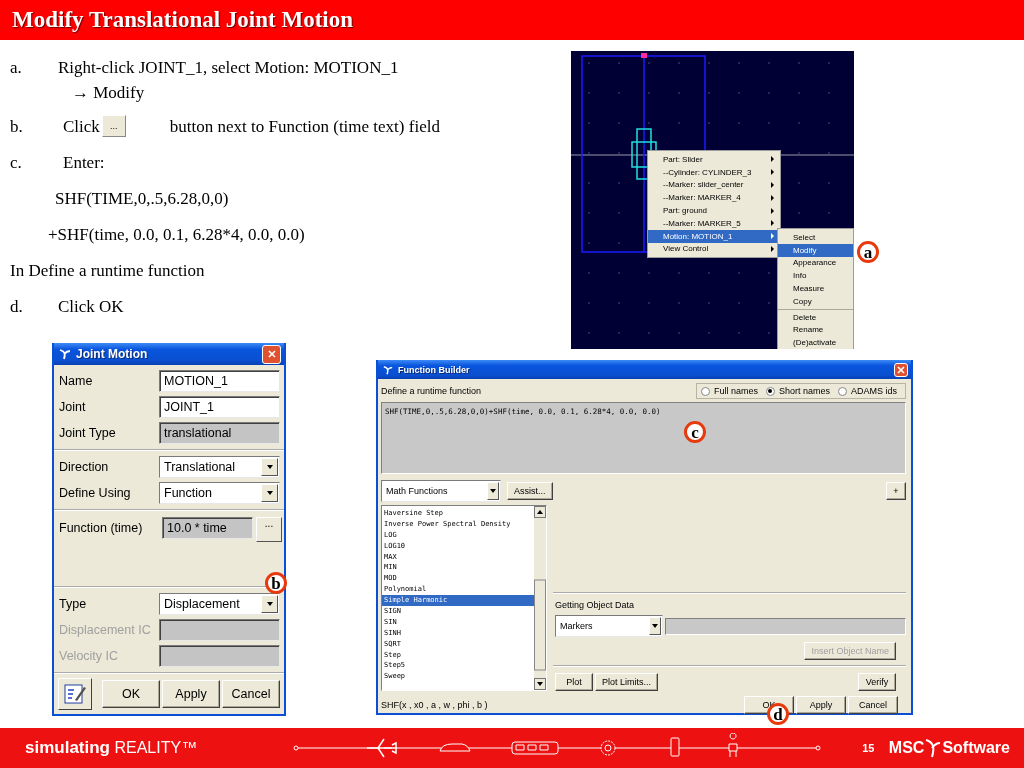 The height and width of the screenshot is (768, 1024). Describe the element at coordinates (219, 407) in the screenshot. I see `text-field: JOINT_1` at that location.